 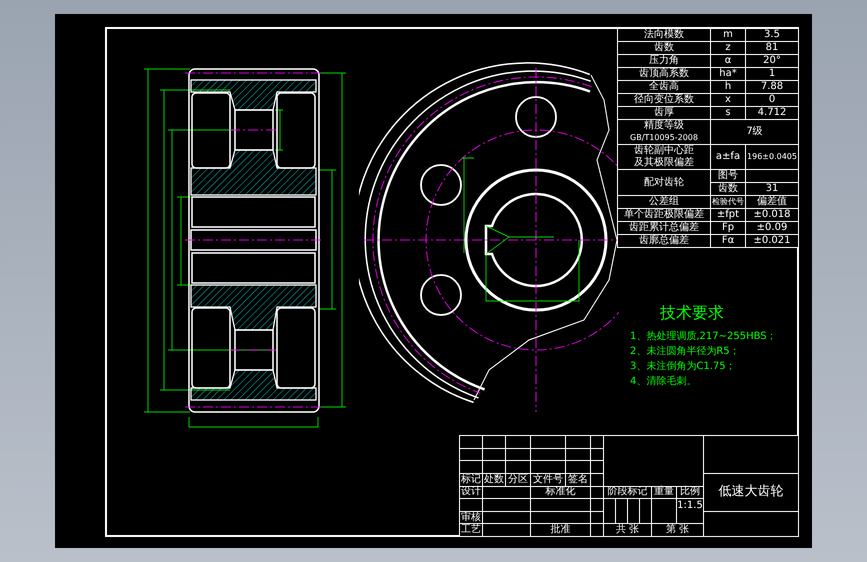 What do you see at coordinates (664, 215) in the screenshot?
I see `parameter-name: 单个齿距极限偏差` at bounding box center [664, 215].